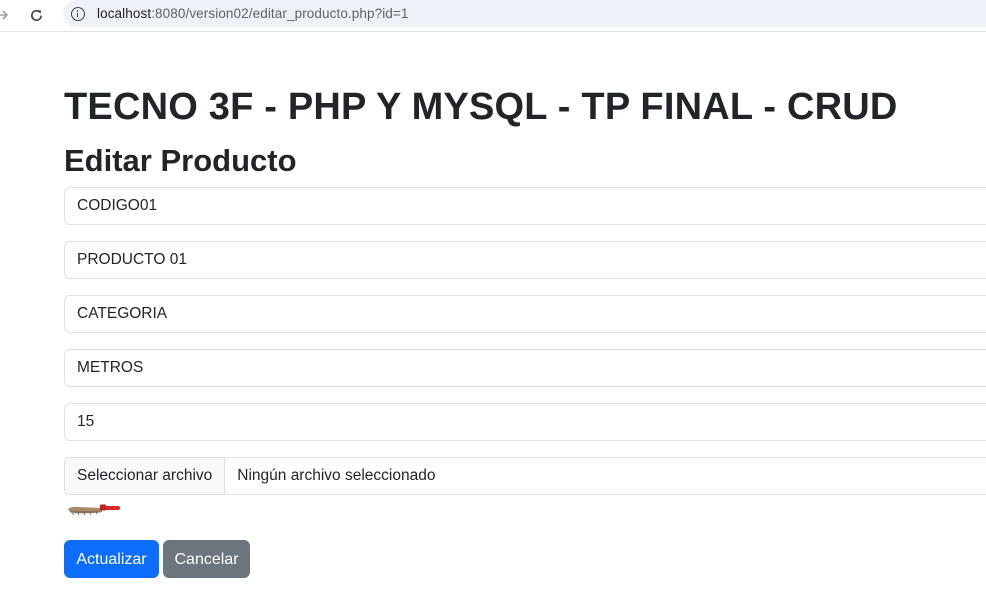 This screenshot has height=607, width=986. What do you see at coordinates (336, 475) in the screenshot?
I see `file-status-text: Ningún archivo seleccionado` at bounding box center [336, 475].